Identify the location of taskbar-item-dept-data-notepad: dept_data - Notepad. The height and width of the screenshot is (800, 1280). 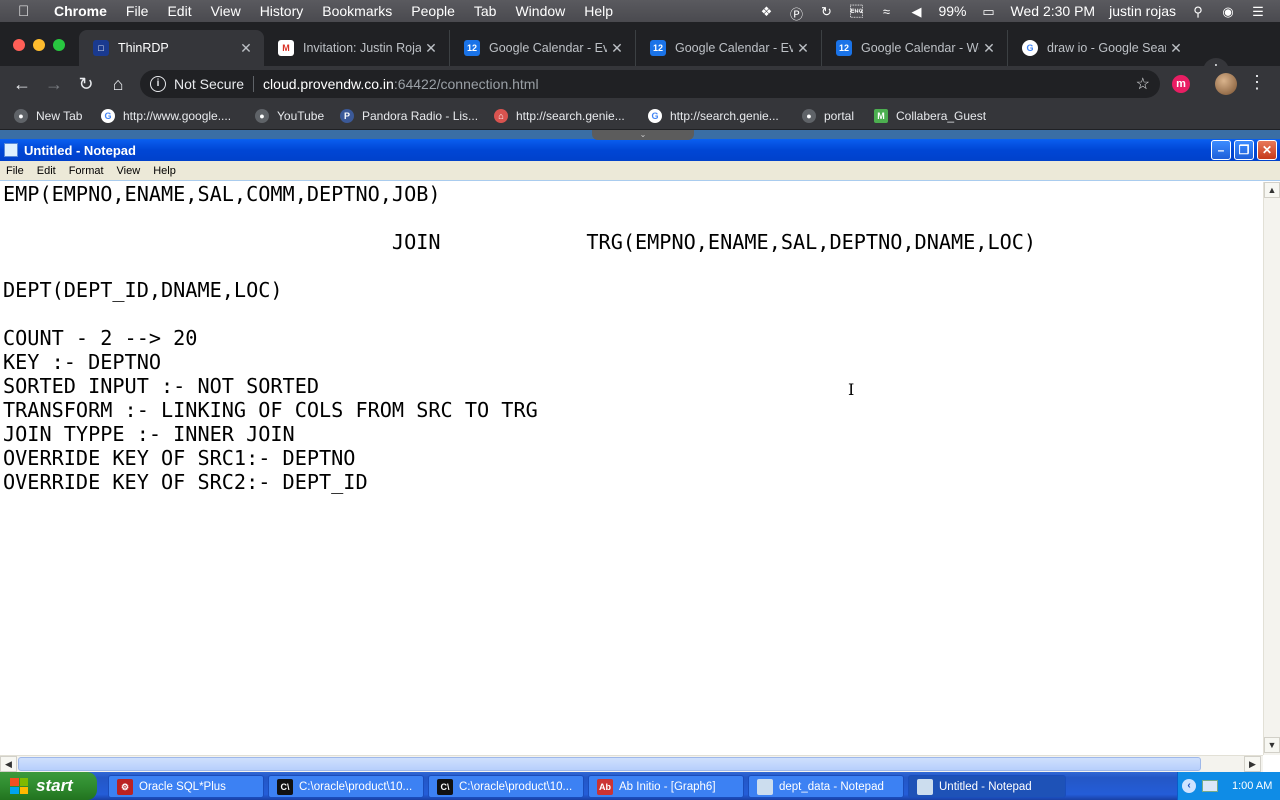
(826, 786).